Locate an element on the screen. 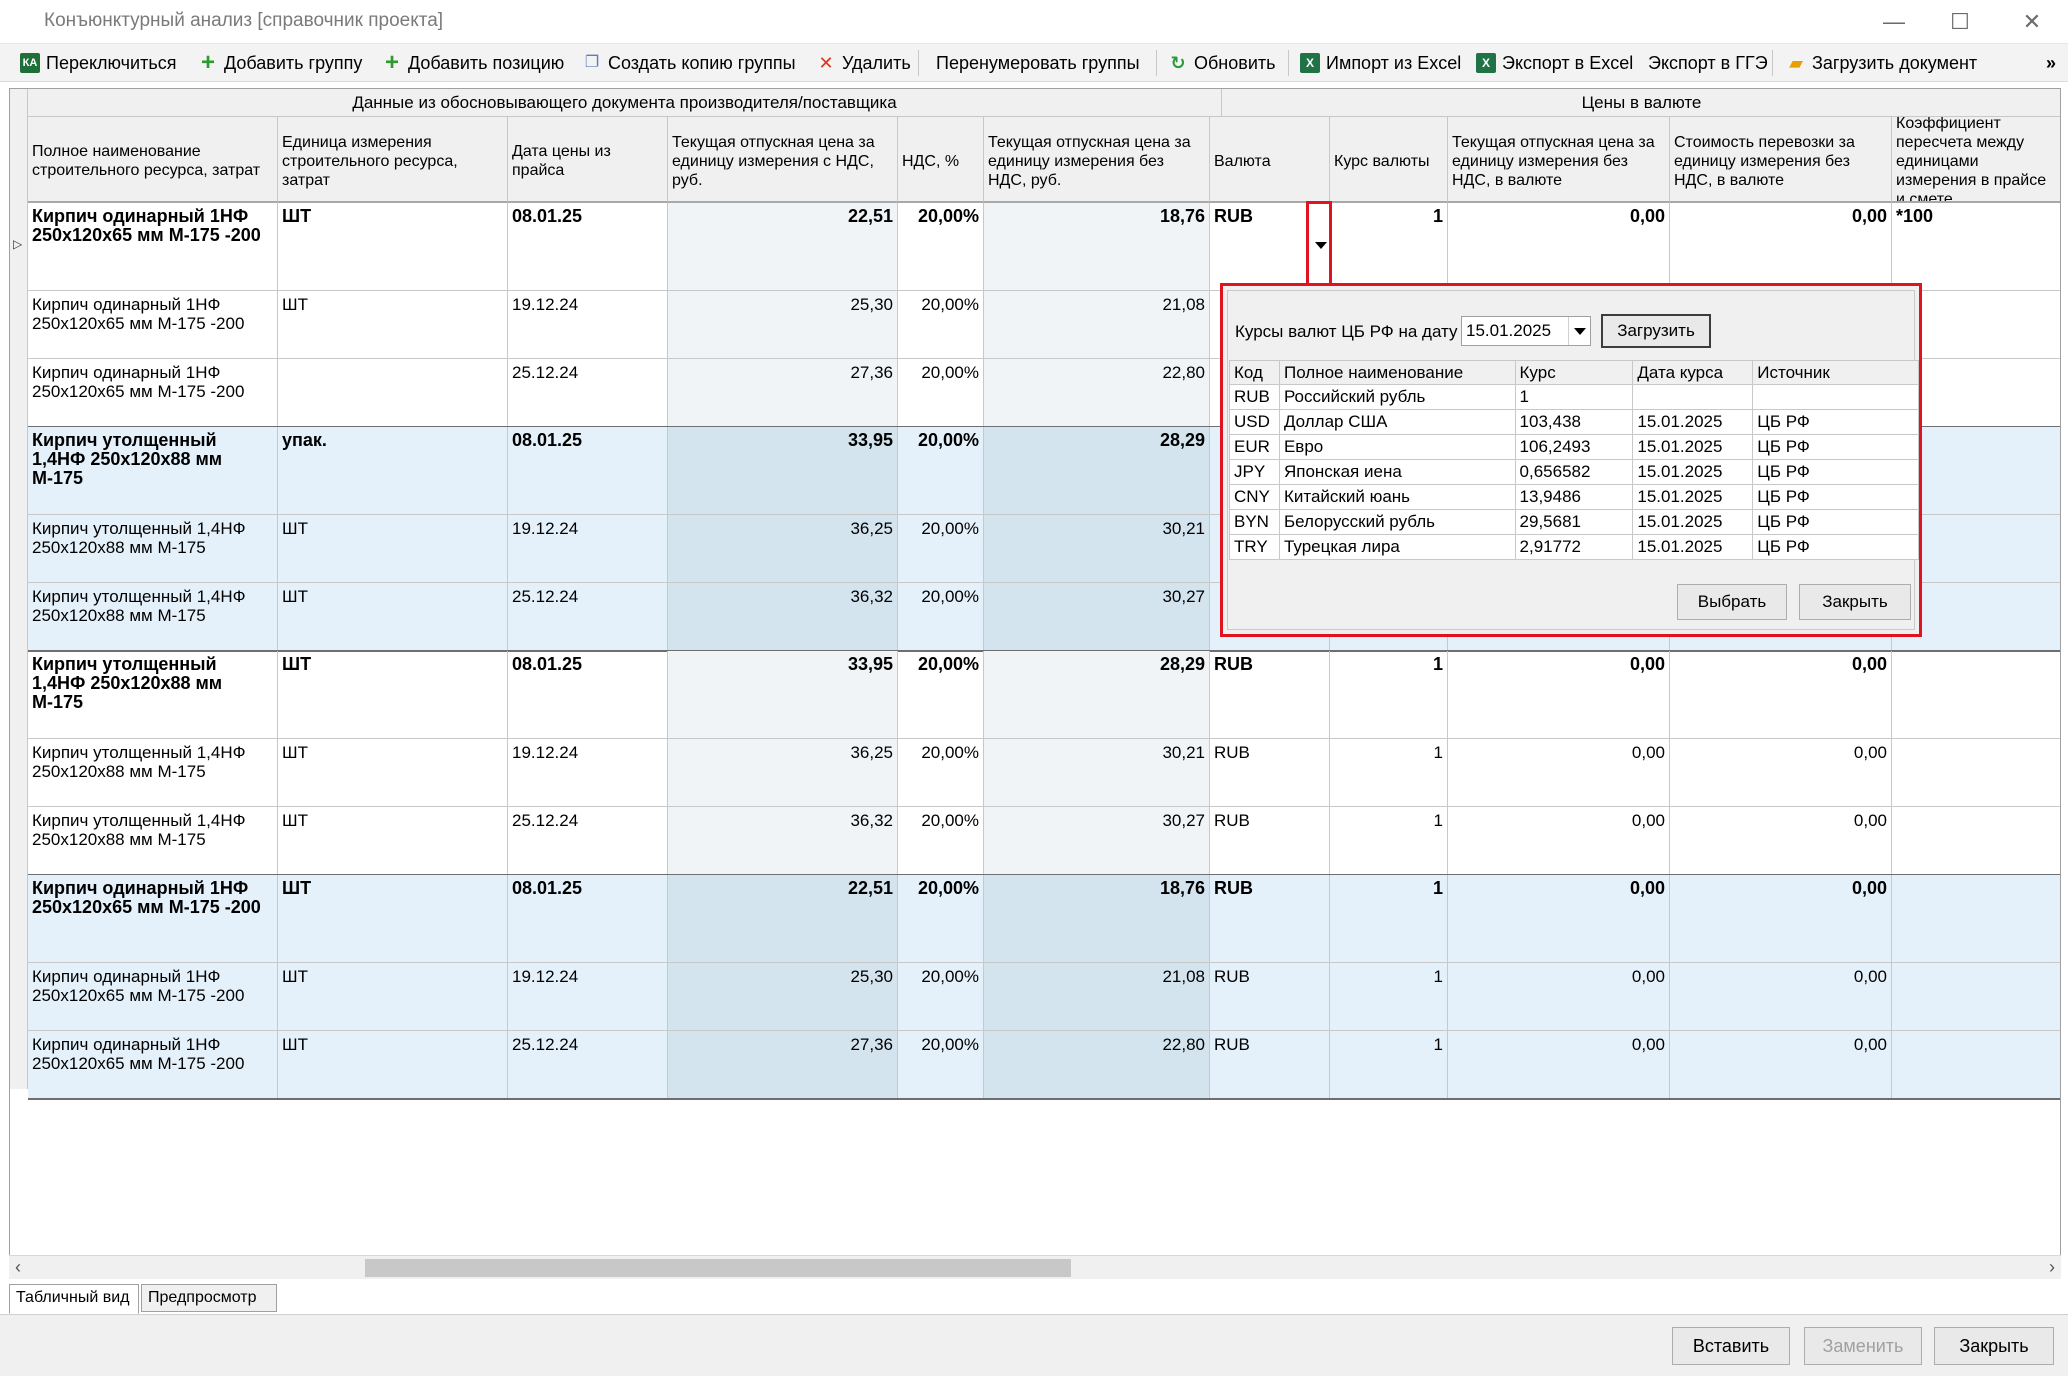 The image size is (2068, 1376). load-rates-button: Загрузить is located at coordinates (1656, 331).